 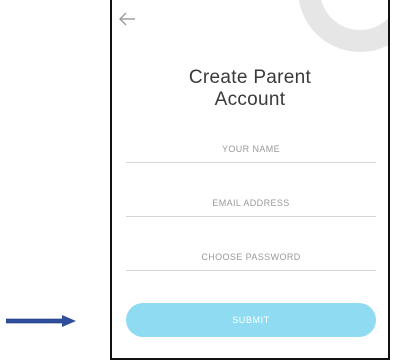 What do you see at coordinates (128, 19) in the screenshot?
I see `back-arrow-icon` at bounding box center [128, 19].